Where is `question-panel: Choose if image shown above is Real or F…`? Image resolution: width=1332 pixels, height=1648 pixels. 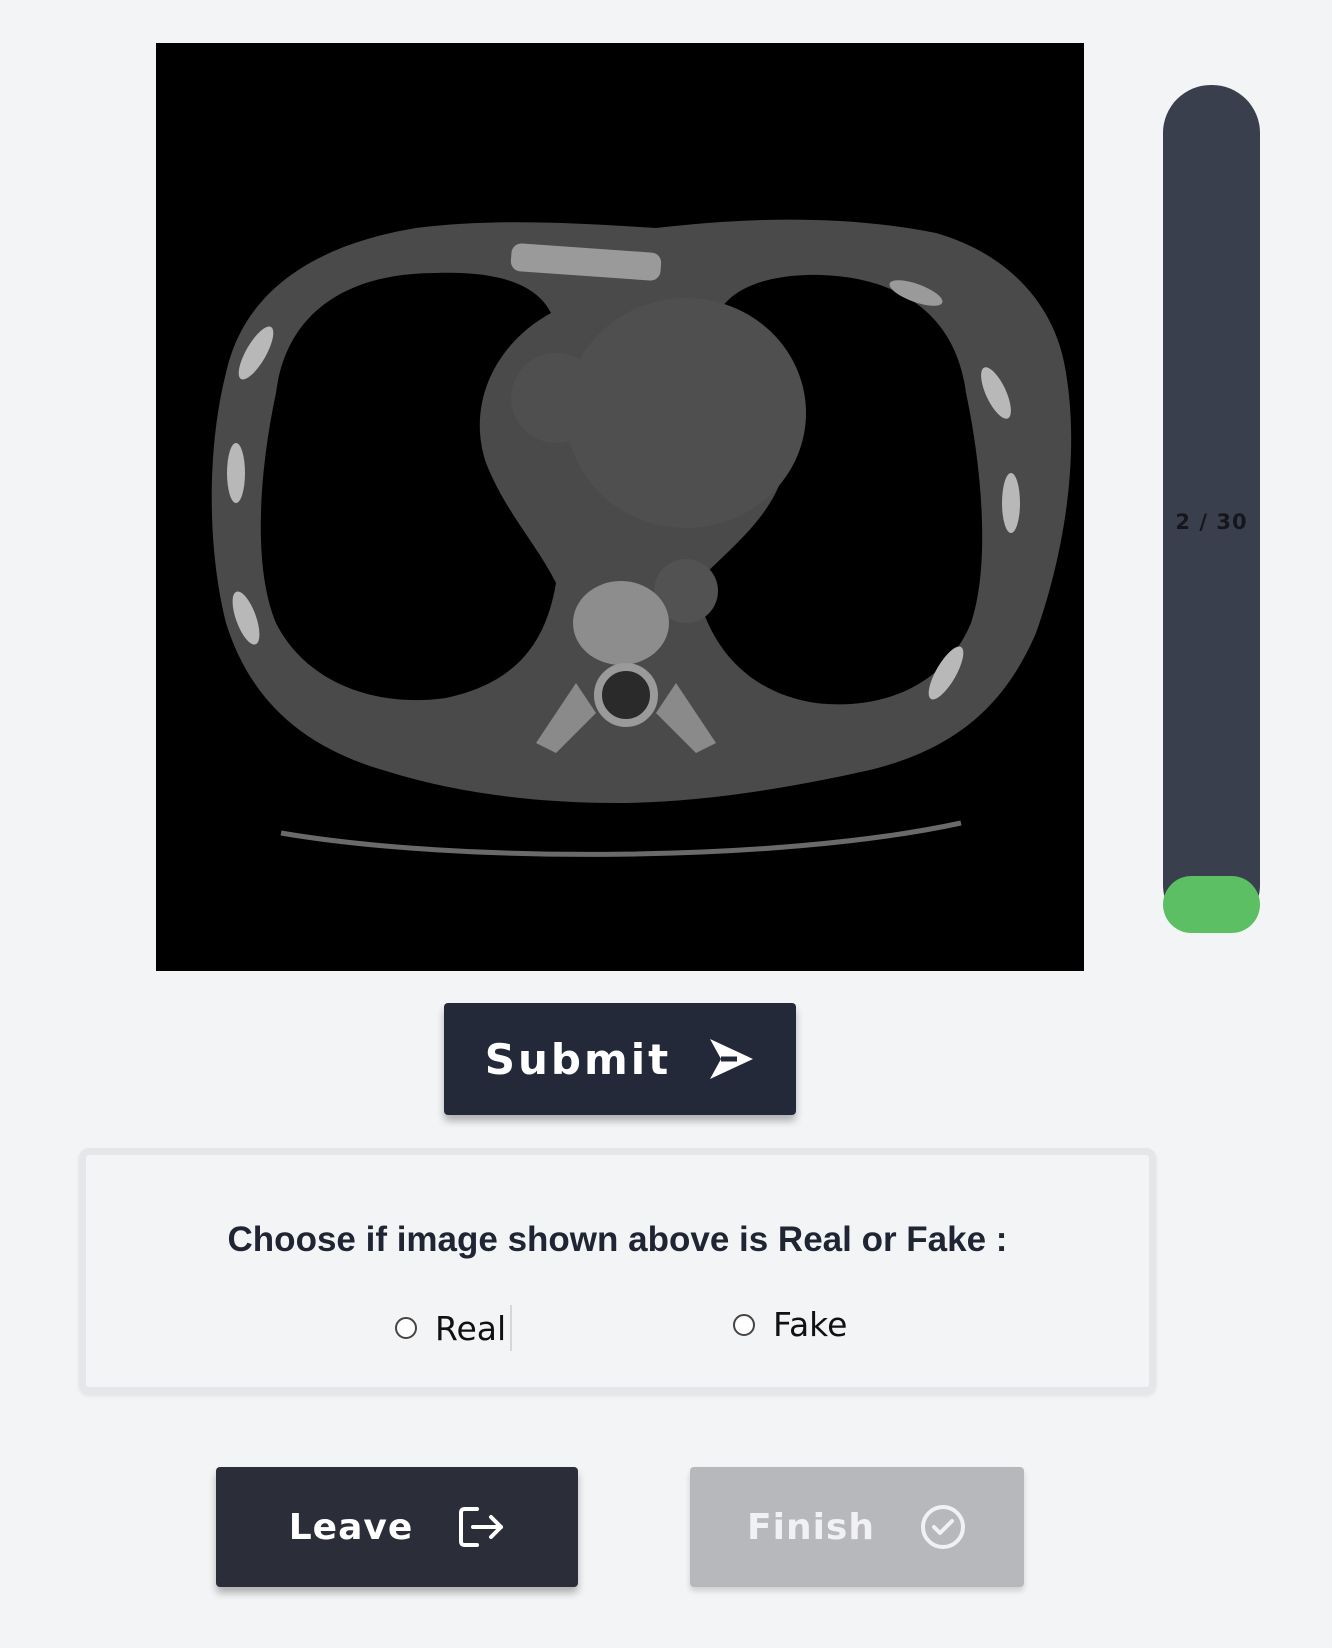
question-panel: Choose if image shown above is Real or F… is located at coordinates (617, 1271).